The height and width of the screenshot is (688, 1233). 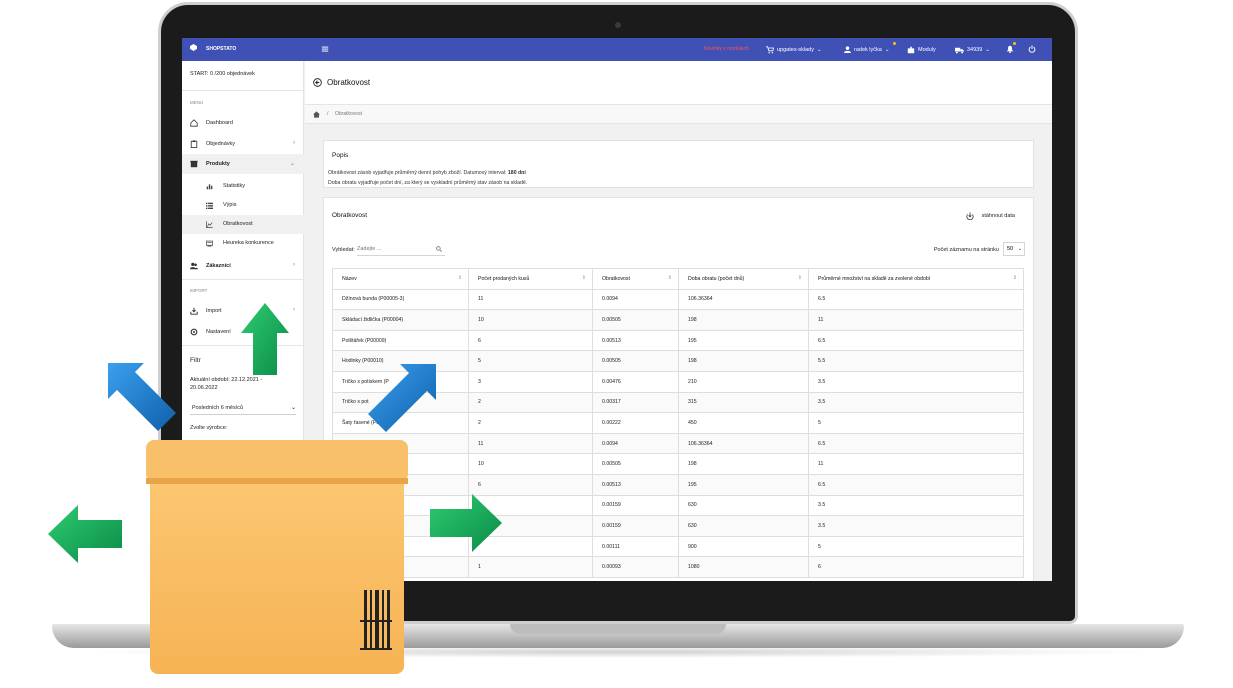 I want to click on sidebar-item-orders: Objednávky ›, so click(x=243, y=144).